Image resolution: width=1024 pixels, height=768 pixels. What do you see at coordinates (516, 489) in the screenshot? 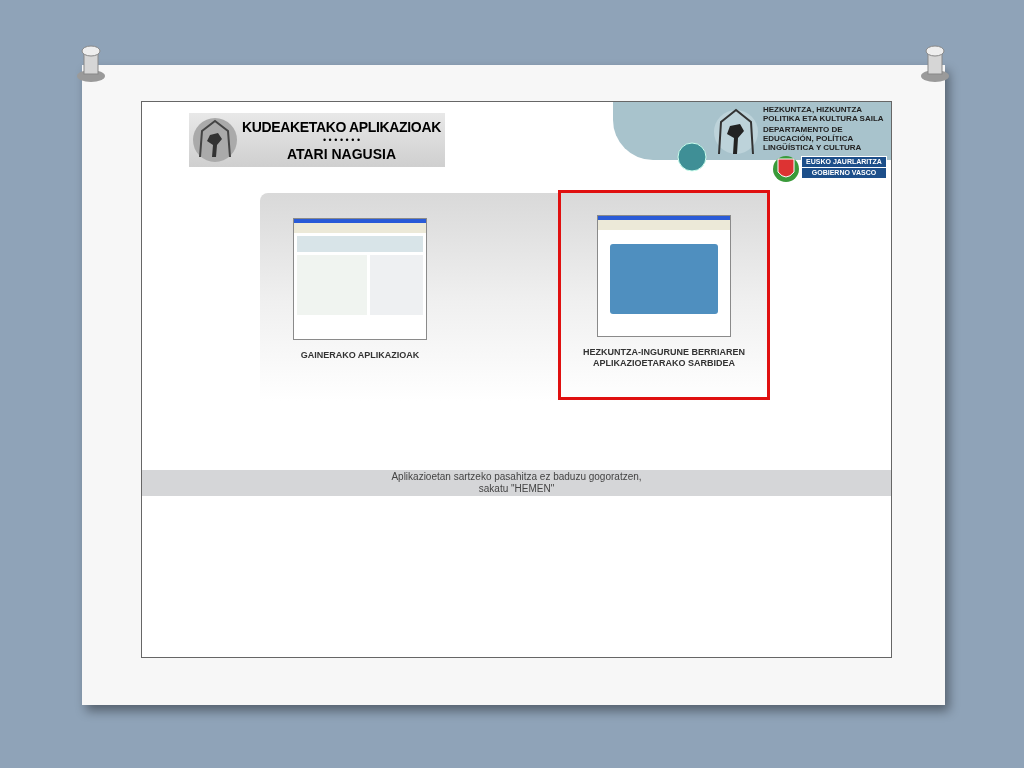
I see `password-reminder-link: sakatu "HEMEN"` at bounding box center [516, 489].